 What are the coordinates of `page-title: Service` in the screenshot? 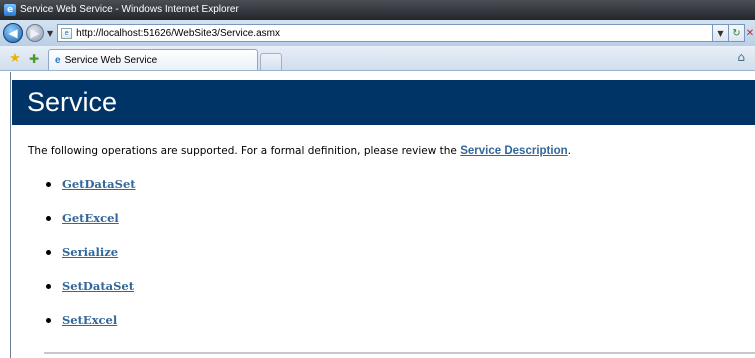 It's located at (72, 102).